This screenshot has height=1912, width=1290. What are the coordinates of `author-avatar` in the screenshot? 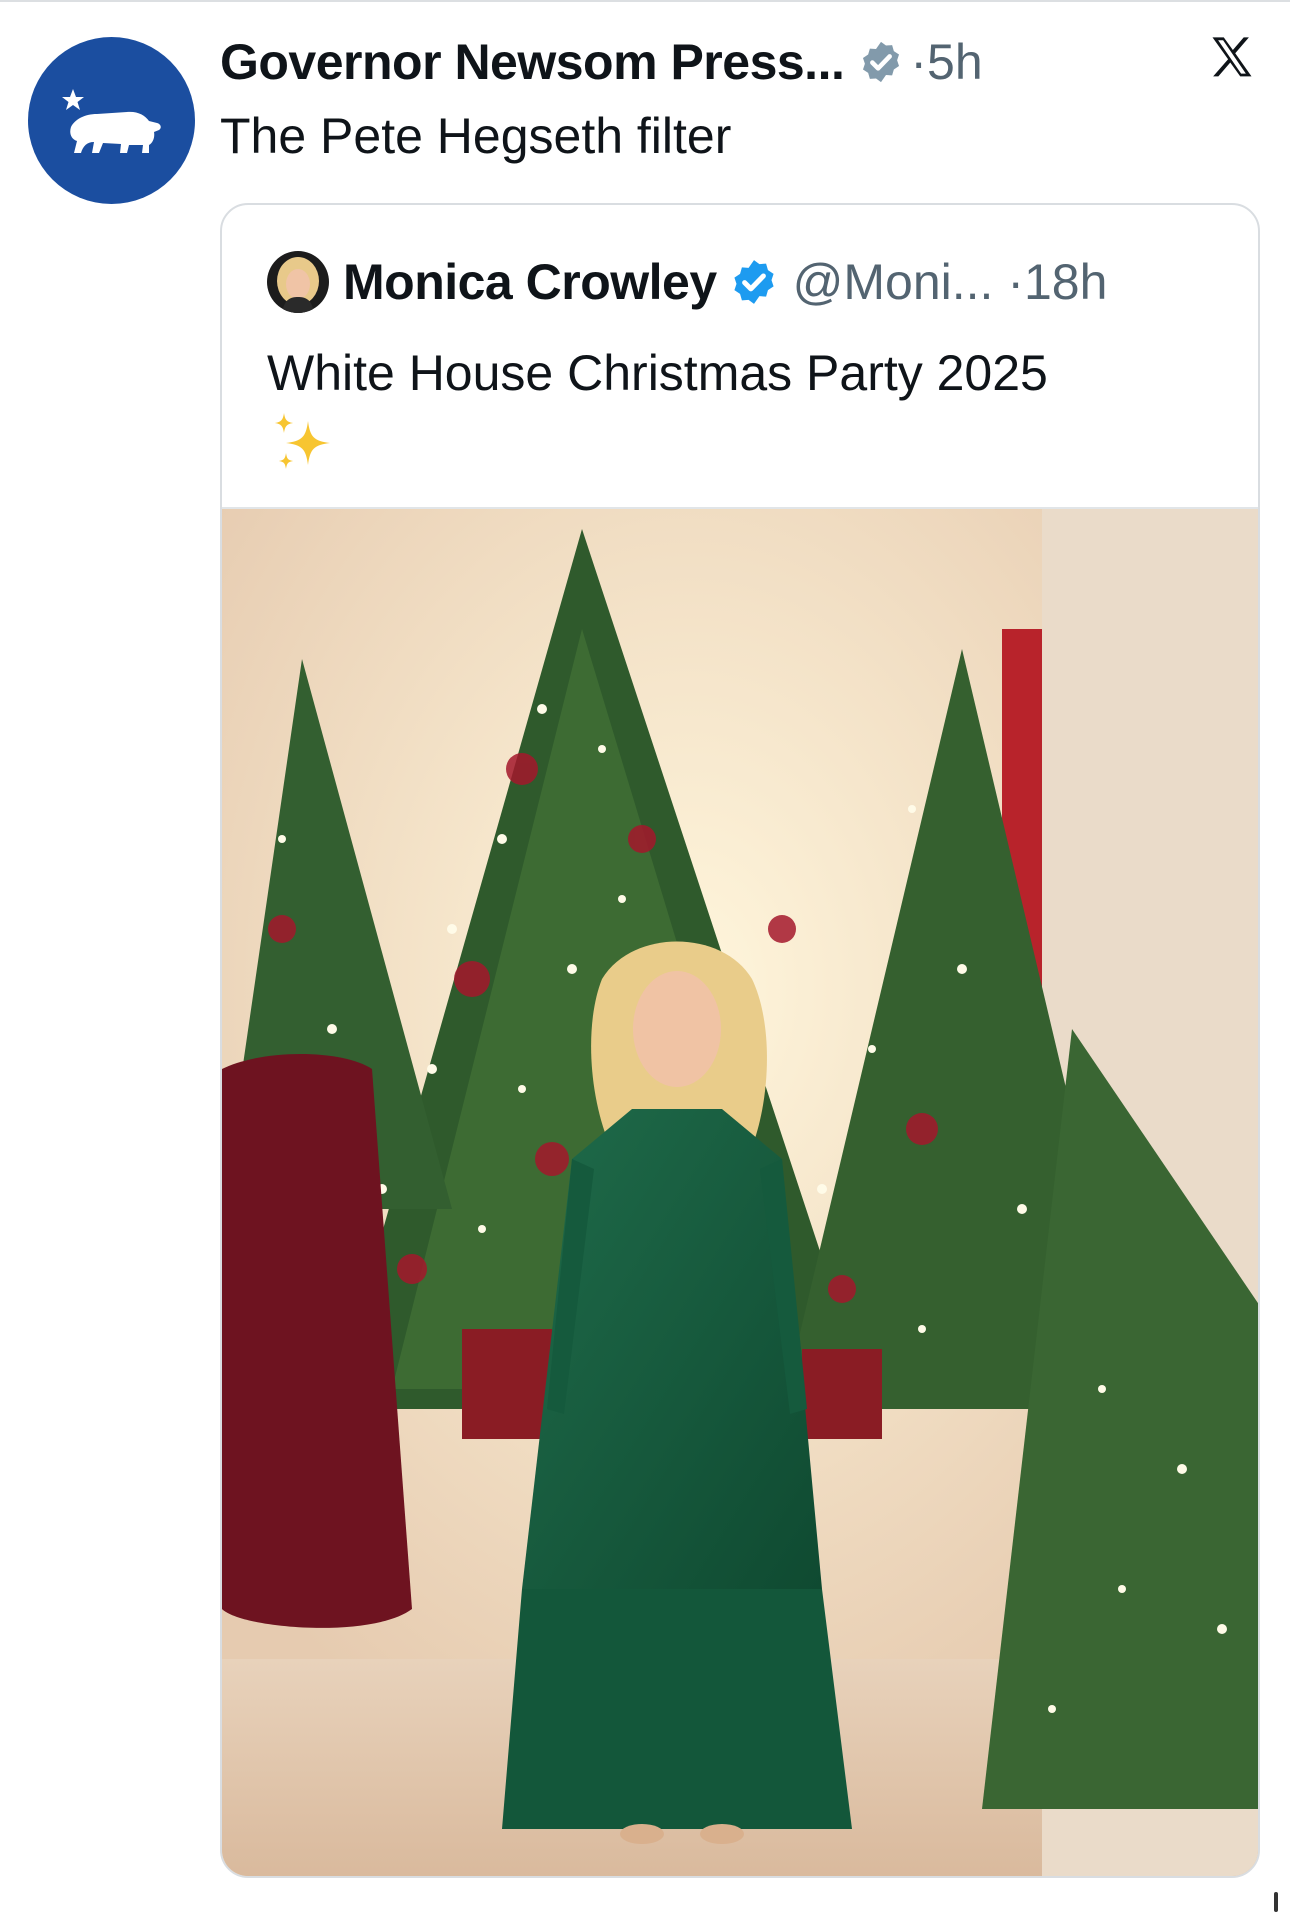 It's located at (111, 120).